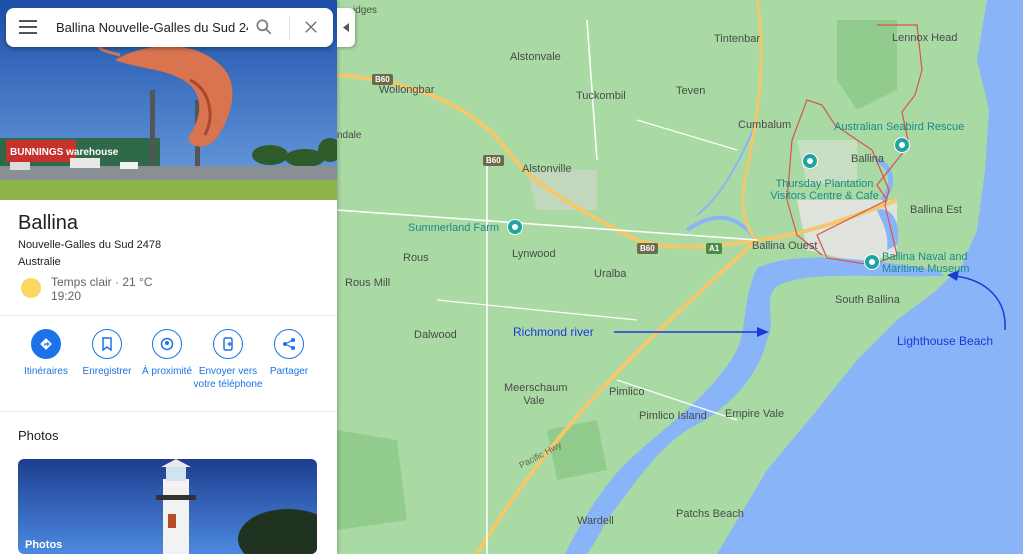  Describe the element at coordinates (535, 57) in the screenshot. I see `place-label-alstonvale: Alstonvale` at that location.